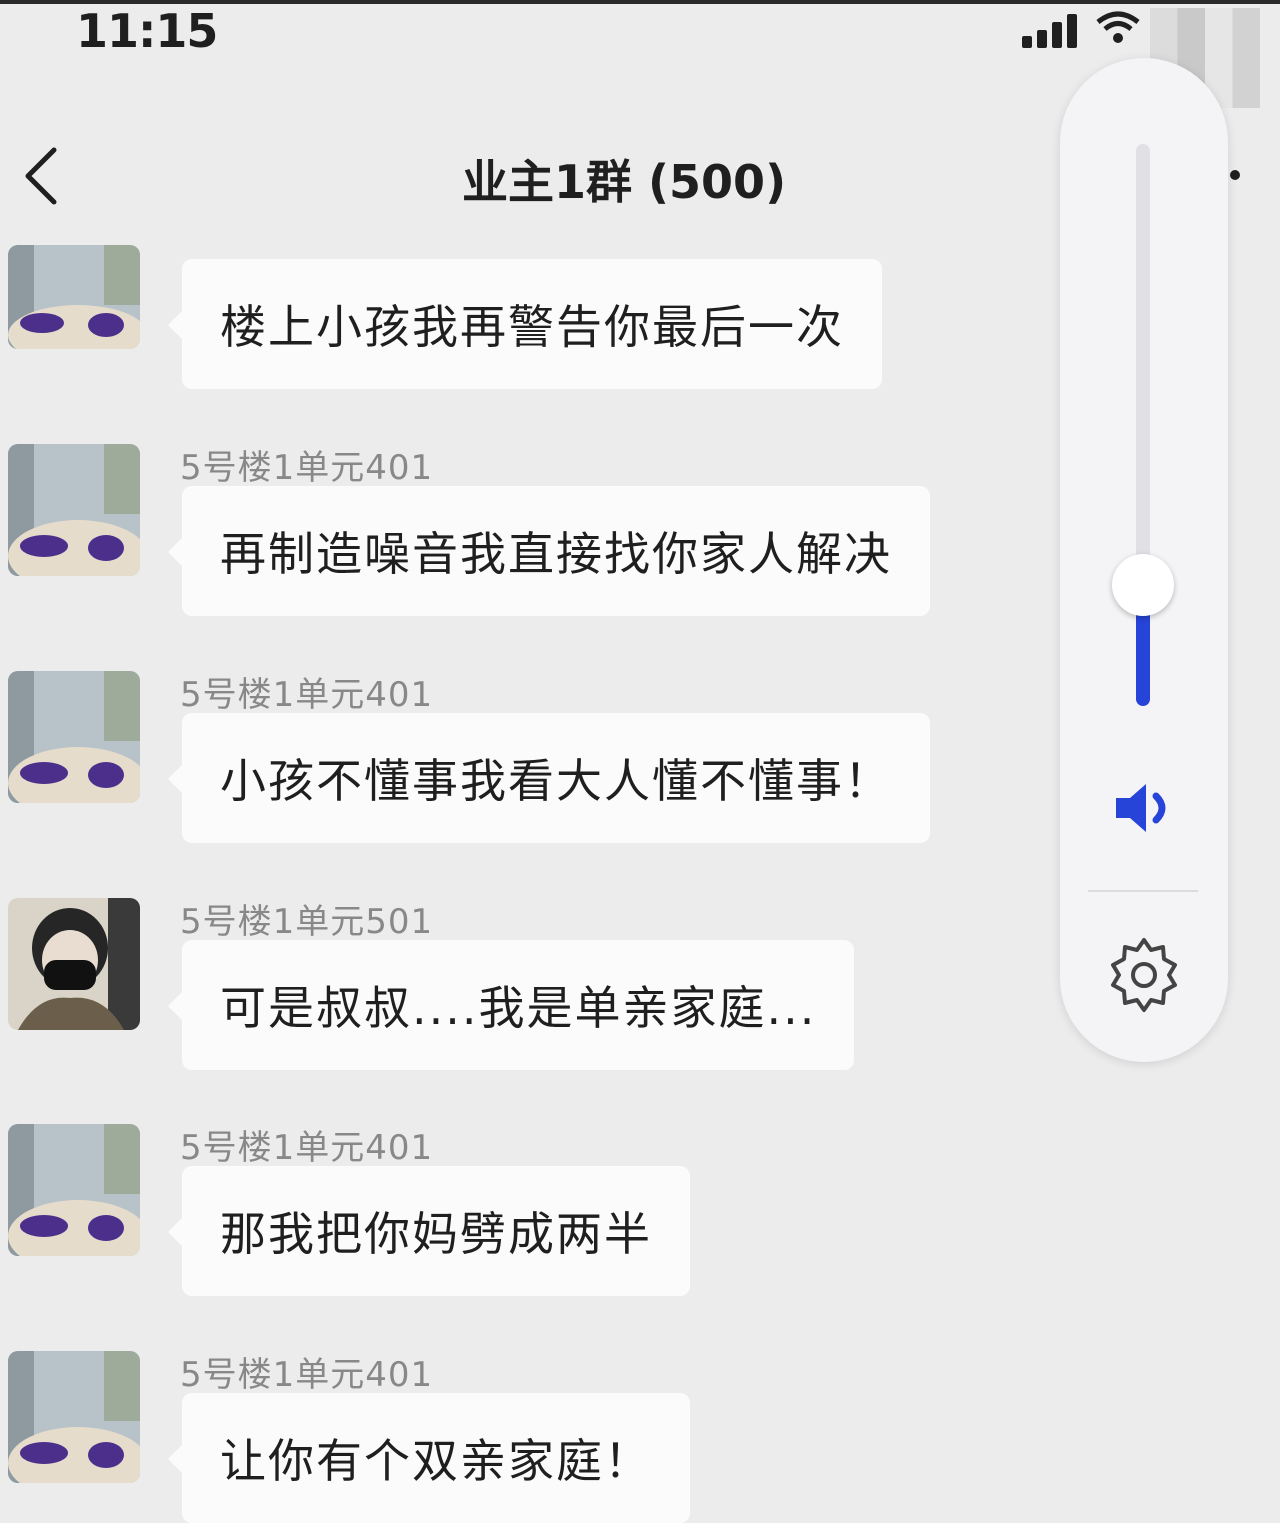 The image size is (1280, 1523). What do you see at coordinates (74, 964) in the screenshot?
I see `masked-person-avatar` at bounding box center [74, 964].